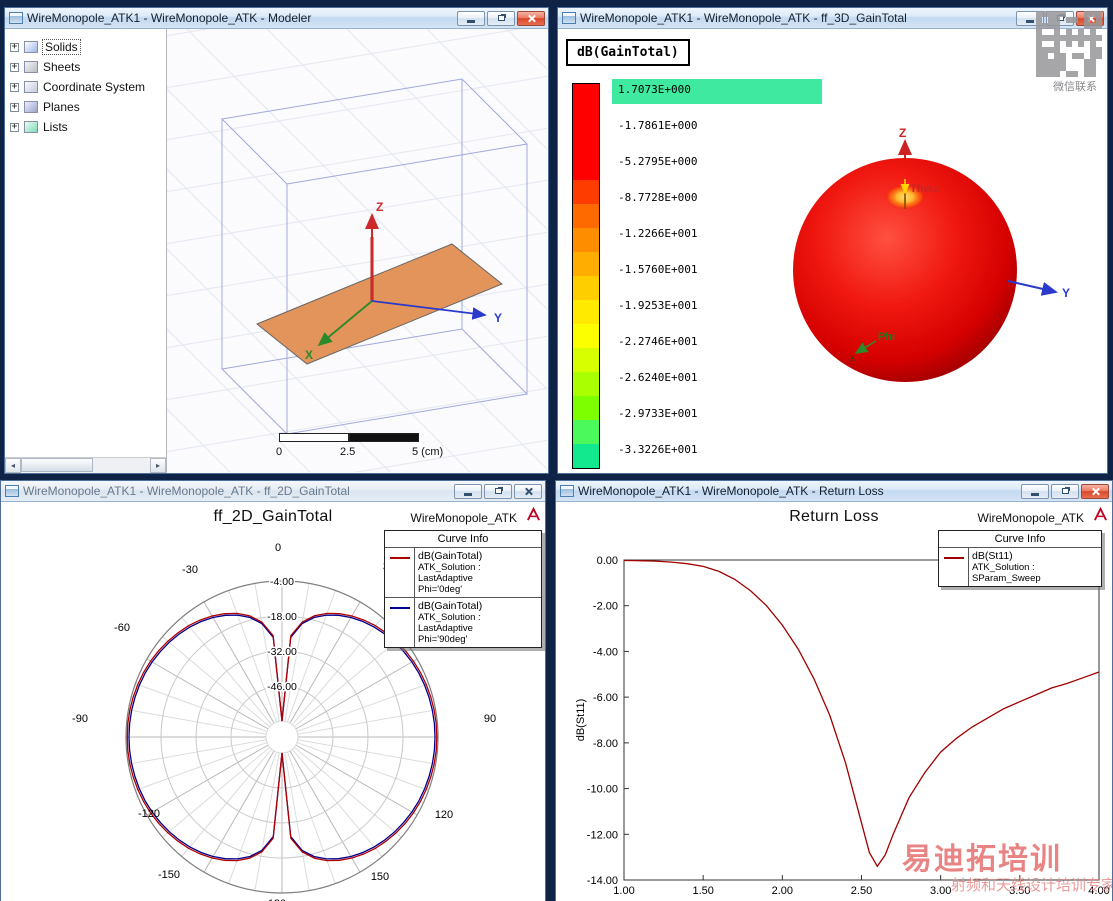 This screenshot has width=1113, height=901. What do you see at coordinates (149, 814) in the screenshot?
I see `angle-tick-label: -120` at bounding box center [149, 814].